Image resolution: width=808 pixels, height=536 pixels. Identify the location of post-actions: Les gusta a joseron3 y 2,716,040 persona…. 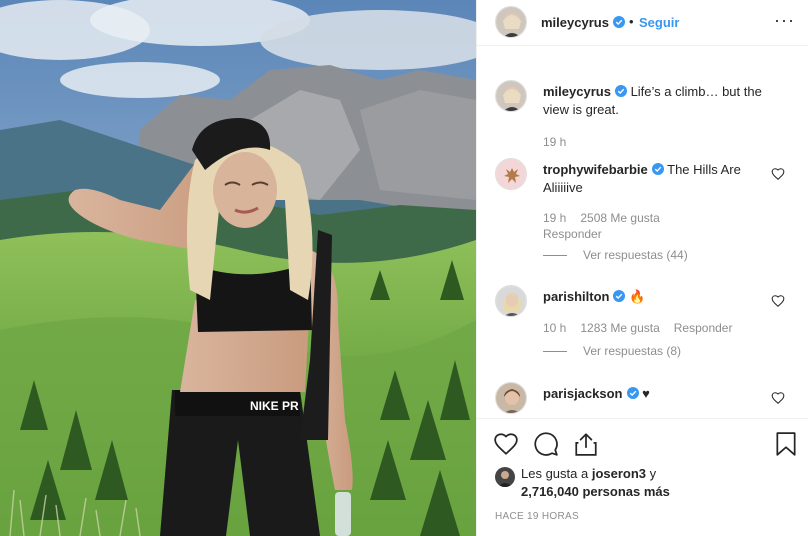
(642, 477).